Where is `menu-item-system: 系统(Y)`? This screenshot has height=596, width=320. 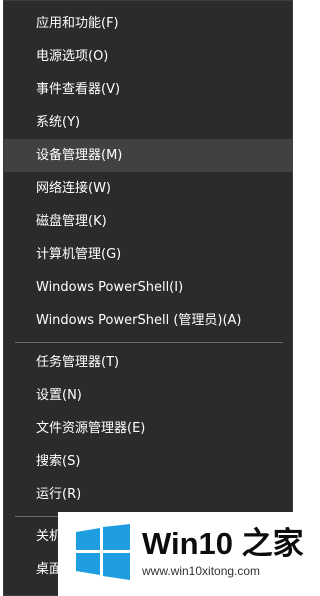
menu-item-system: 系统(Y) is located at coordinates (148, 122).